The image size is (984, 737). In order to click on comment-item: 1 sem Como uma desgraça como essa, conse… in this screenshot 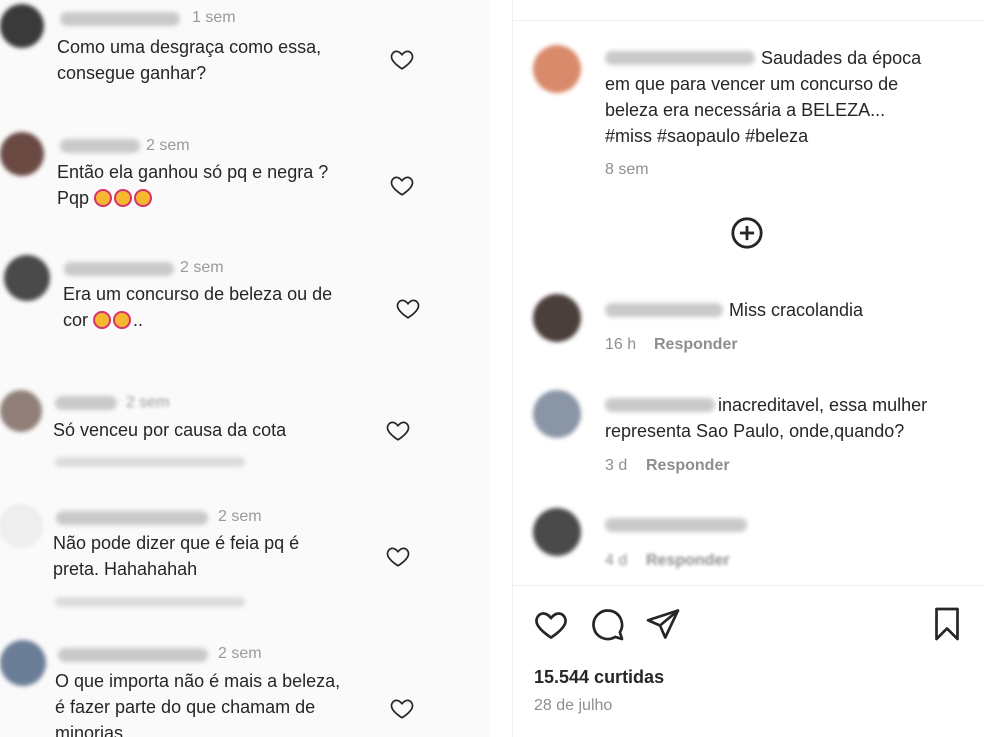, I will do `click(245, 55)`.